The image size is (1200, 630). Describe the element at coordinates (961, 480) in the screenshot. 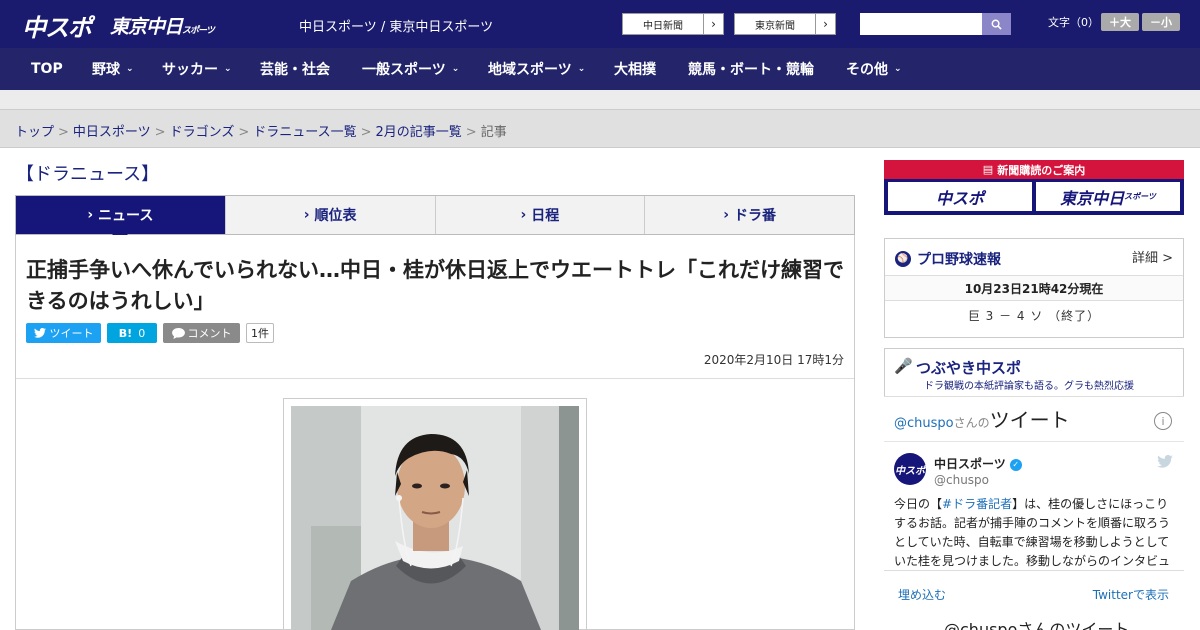

I see `tweet-account-handle: @chuspo` at that location.